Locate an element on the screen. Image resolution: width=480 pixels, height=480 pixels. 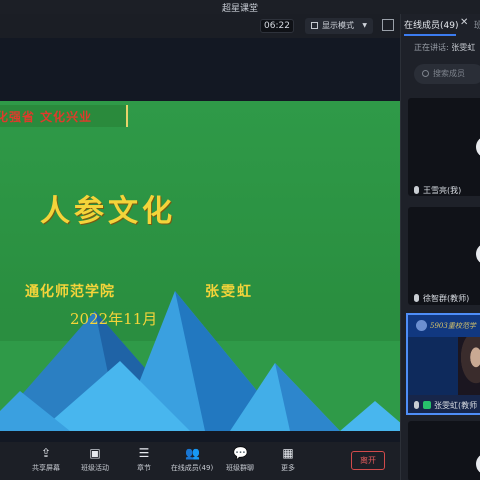
slide-banner: 化强省 文化兴业 is located at coordinates (64, 116).